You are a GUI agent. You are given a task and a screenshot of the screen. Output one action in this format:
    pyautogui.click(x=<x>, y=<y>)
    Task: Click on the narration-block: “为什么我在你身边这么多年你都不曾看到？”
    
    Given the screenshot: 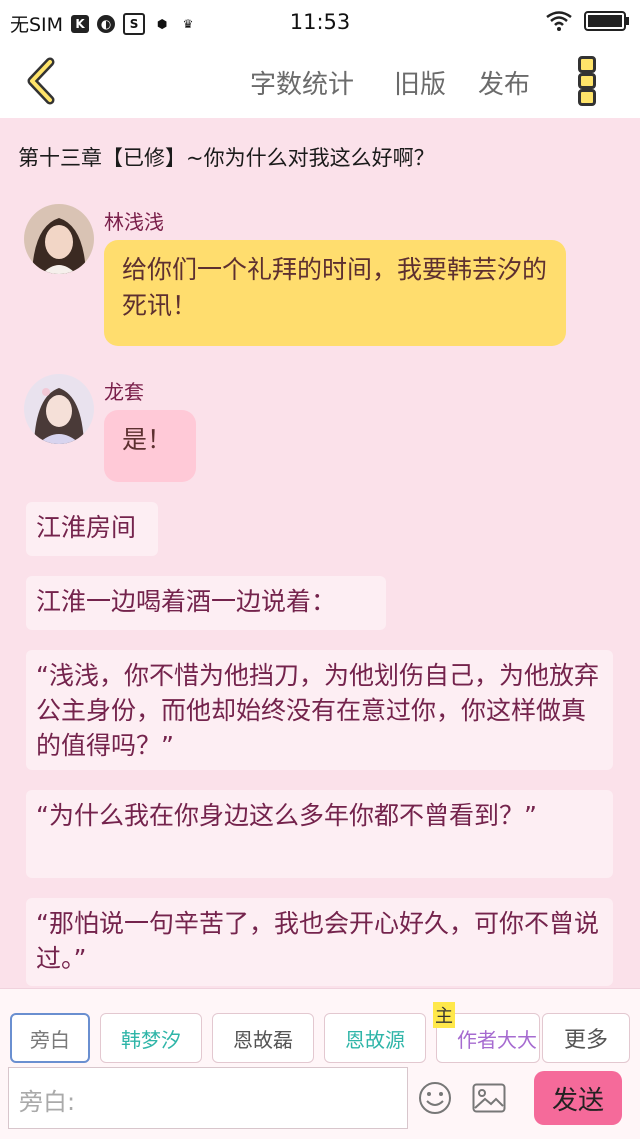 What is the action you would take?
    pyautogui.click(x=319, y=834)
    